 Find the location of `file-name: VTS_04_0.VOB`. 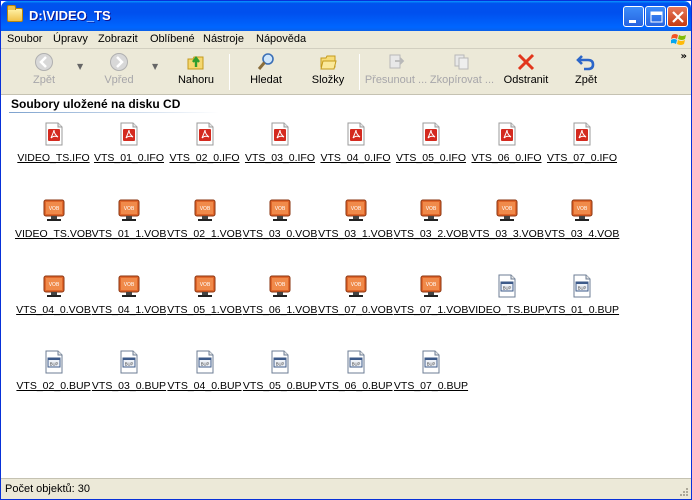

file-name: VTS_04_0.VOB is located at coordinates (53, 310).